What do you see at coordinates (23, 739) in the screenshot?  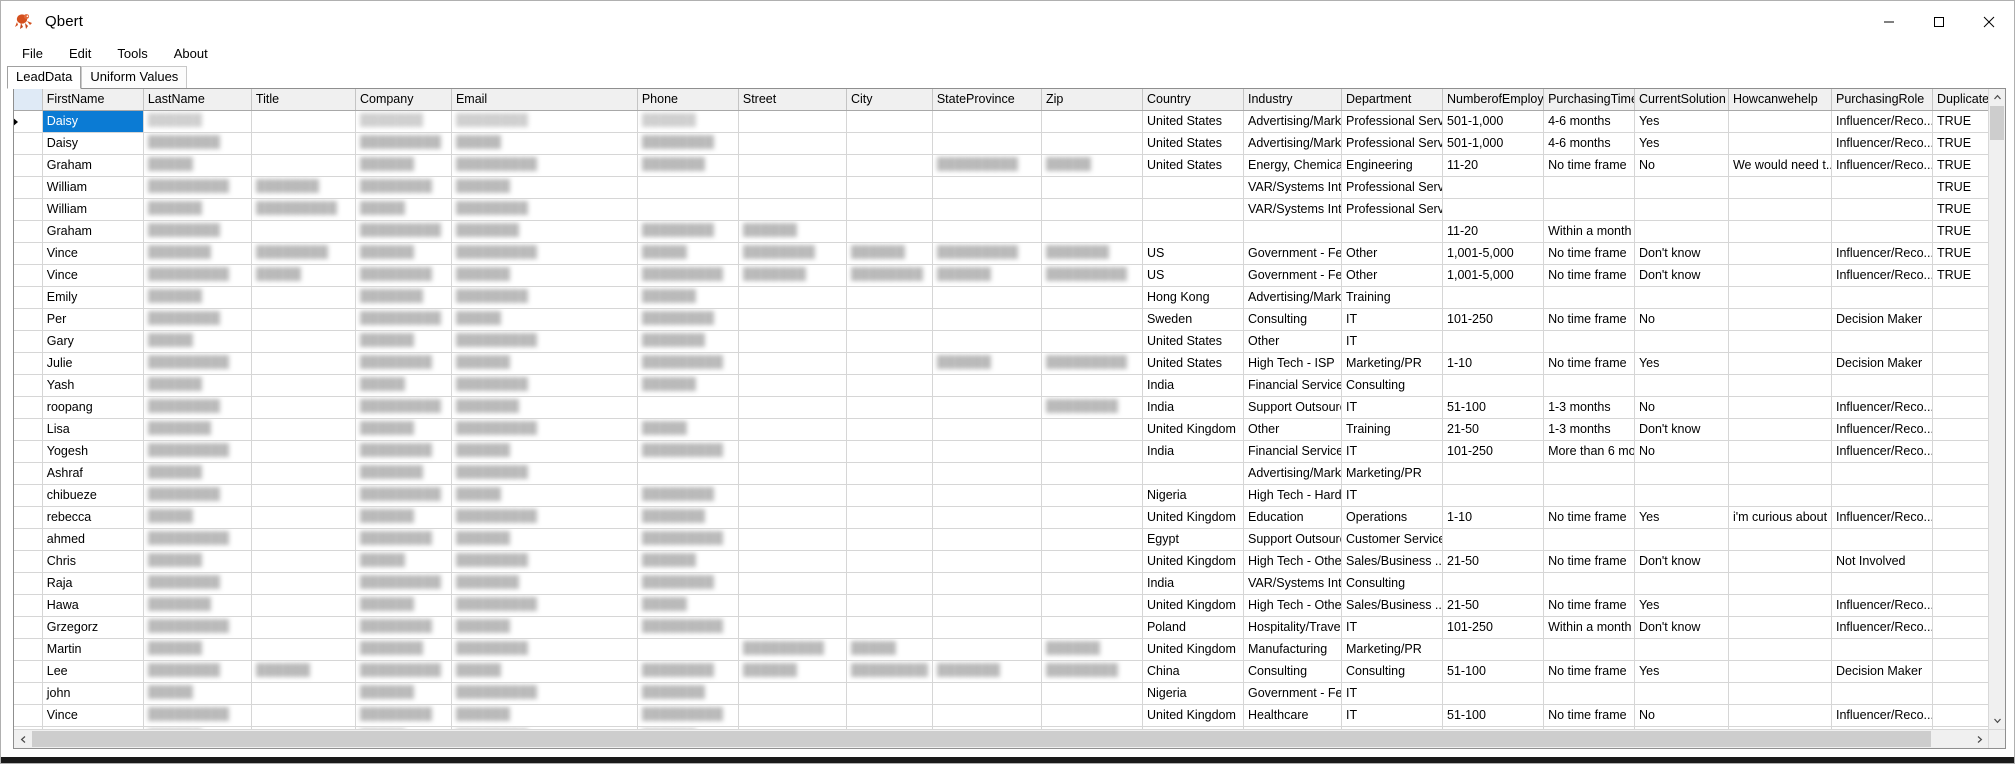 I see `scroll-left-button` at bounding box center [23, 739].